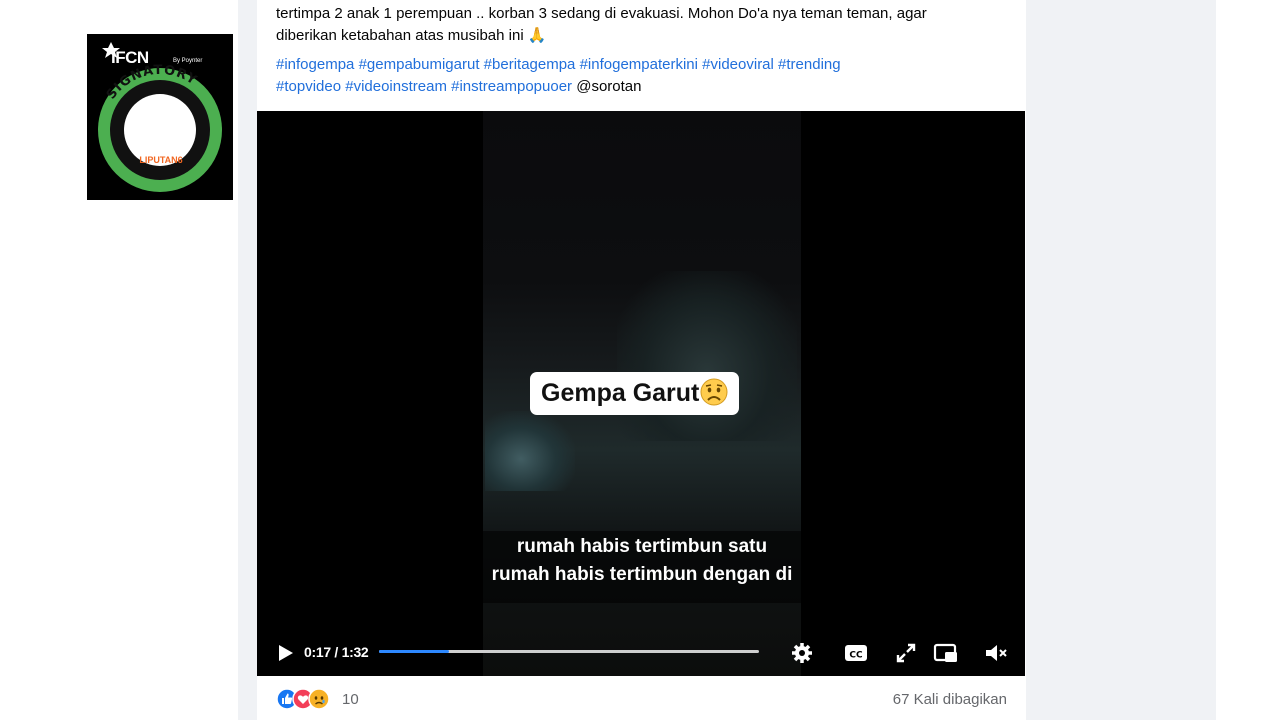 The height and width of the screenshot is (720, 1280). I want to click on video-controls: 0:17 / 1:32 CC, so click(641, 653).